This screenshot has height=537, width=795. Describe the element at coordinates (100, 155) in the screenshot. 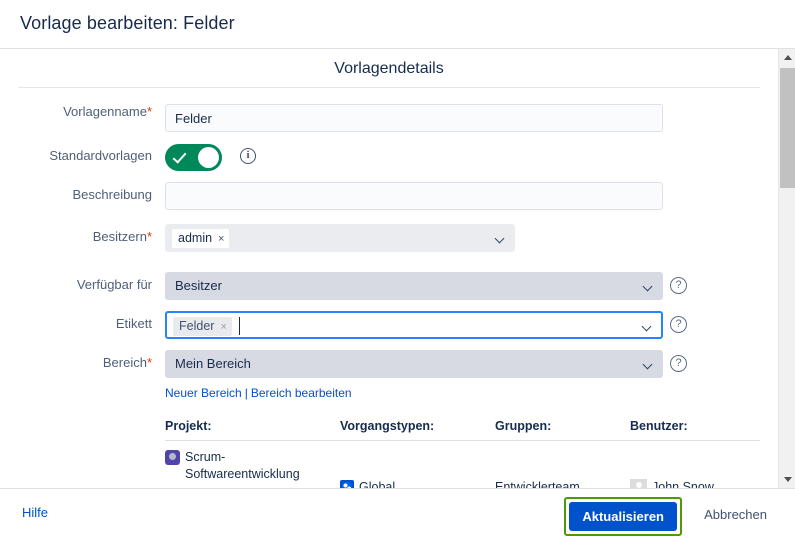

I see `label-default-templates: Standardvorlagen` at that location.